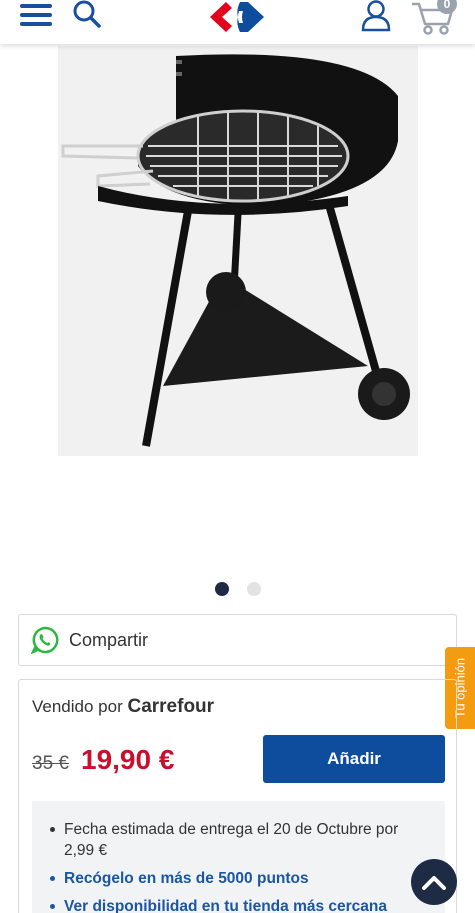 This screenshot has width=475, height=913. What do you see at coordinates (237, 589) in the screenshot?
I see `carousel-dots` at bounding box center [237, 589].